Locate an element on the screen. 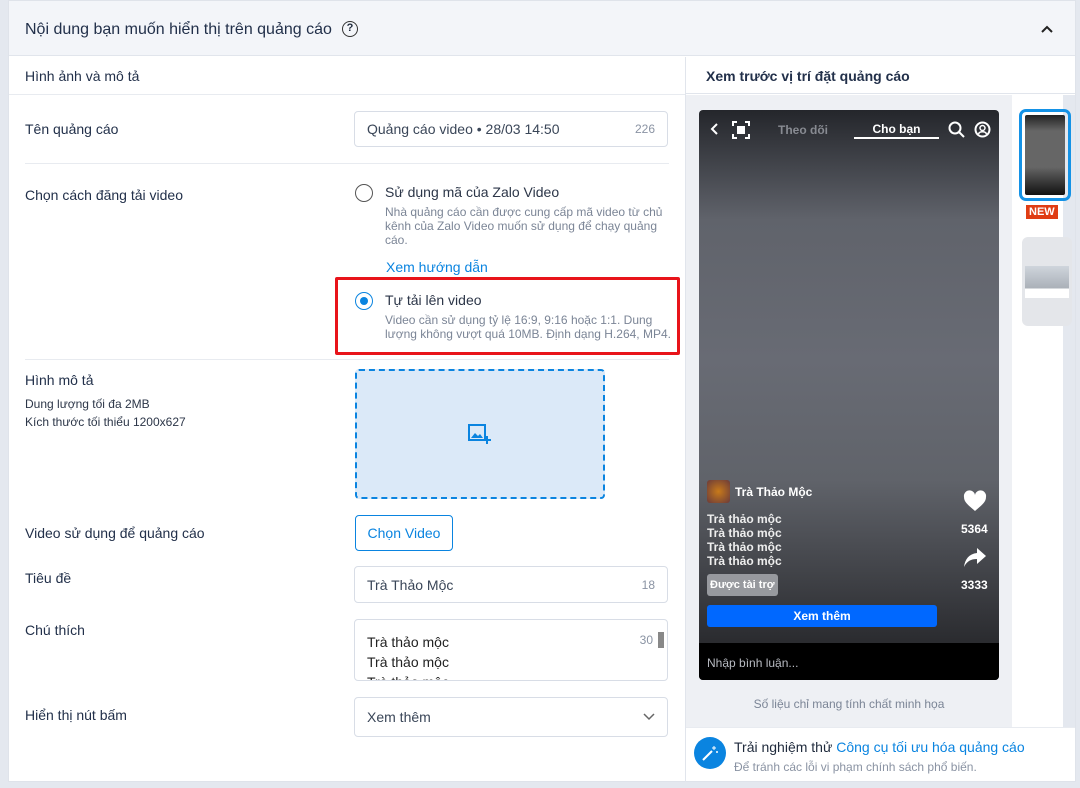 This screenshot has height=788, width=1080. image-label: Hình mô tả is located at coordinates (59, 380).